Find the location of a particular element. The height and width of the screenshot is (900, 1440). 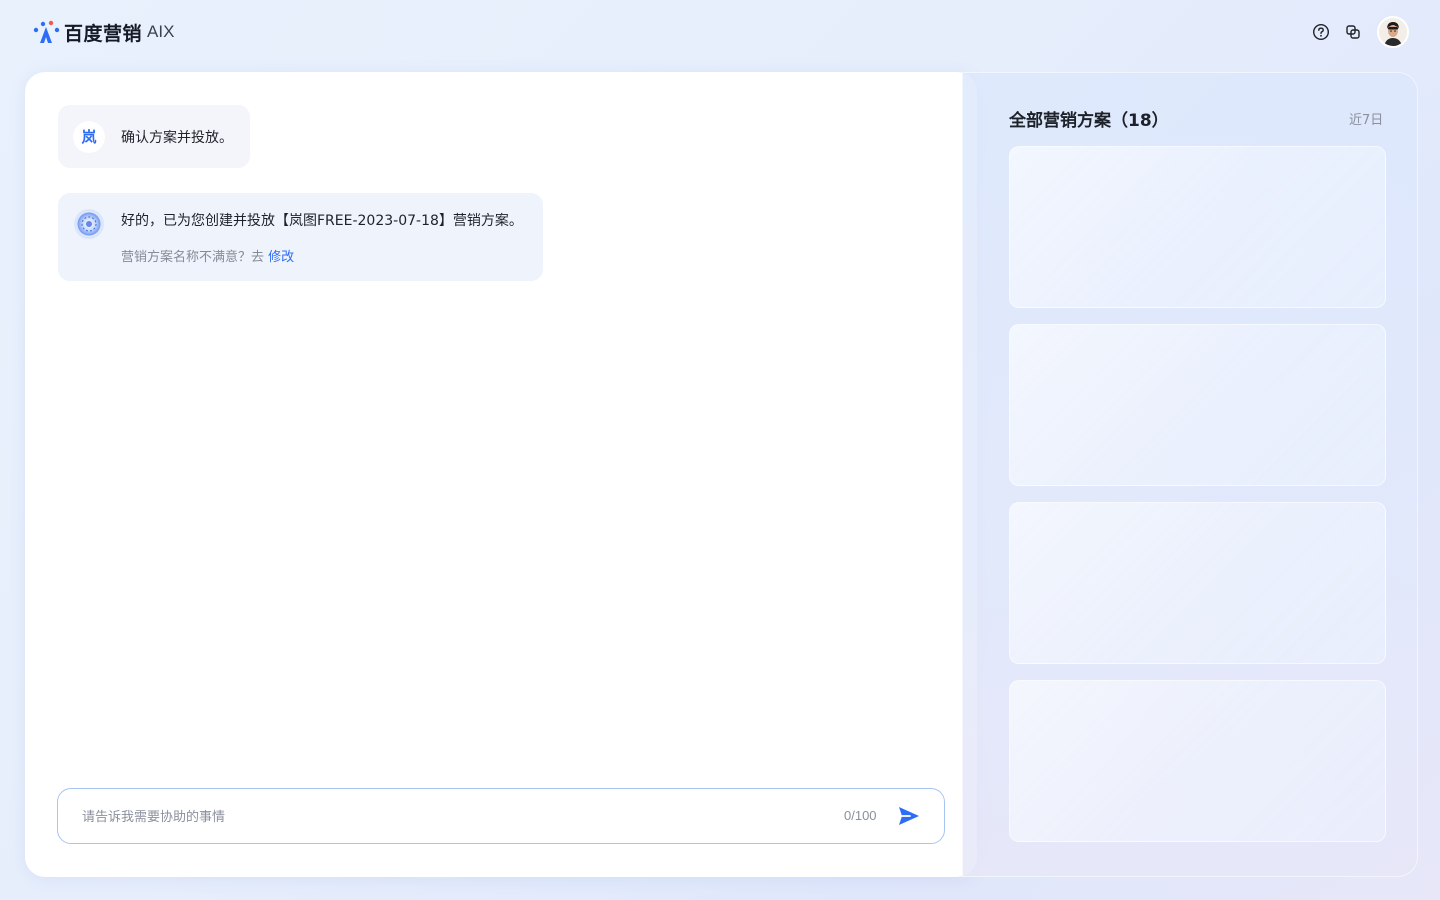

product-name: AIX is located at coordinates (161, 31).